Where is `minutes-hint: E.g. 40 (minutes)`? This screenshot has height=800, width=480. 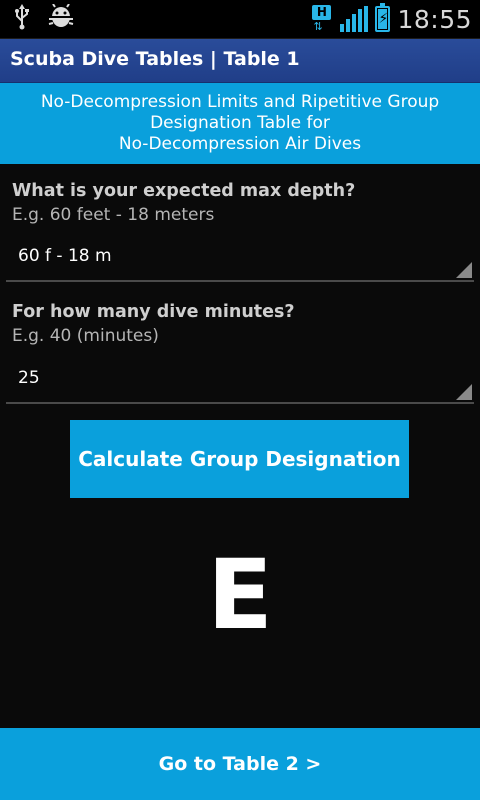 minutes-hint: E.g. 40 (minutes) is located at coordinates (85, 336).